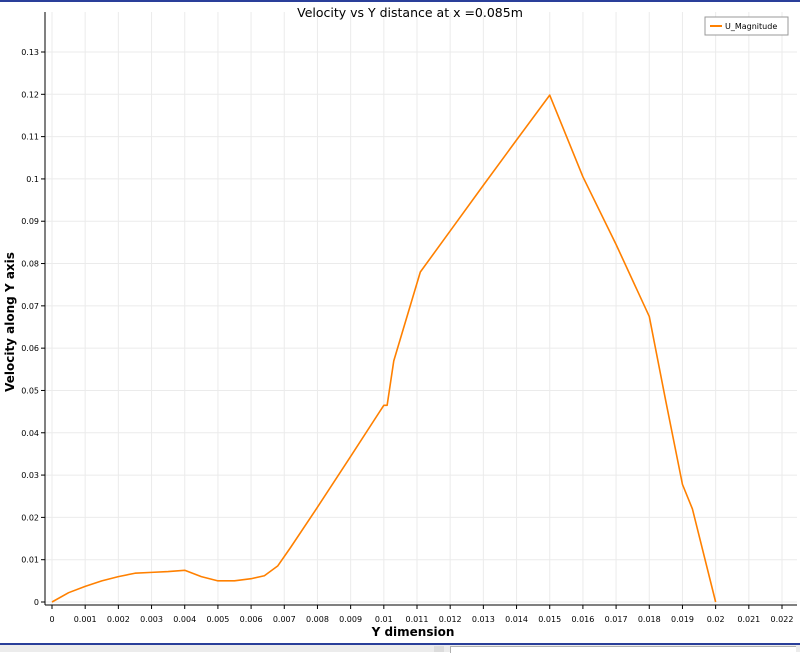  Describe the element at coordinates (30, 52) in the screenshot. I see `y-tick-label: 0.13` at that location.